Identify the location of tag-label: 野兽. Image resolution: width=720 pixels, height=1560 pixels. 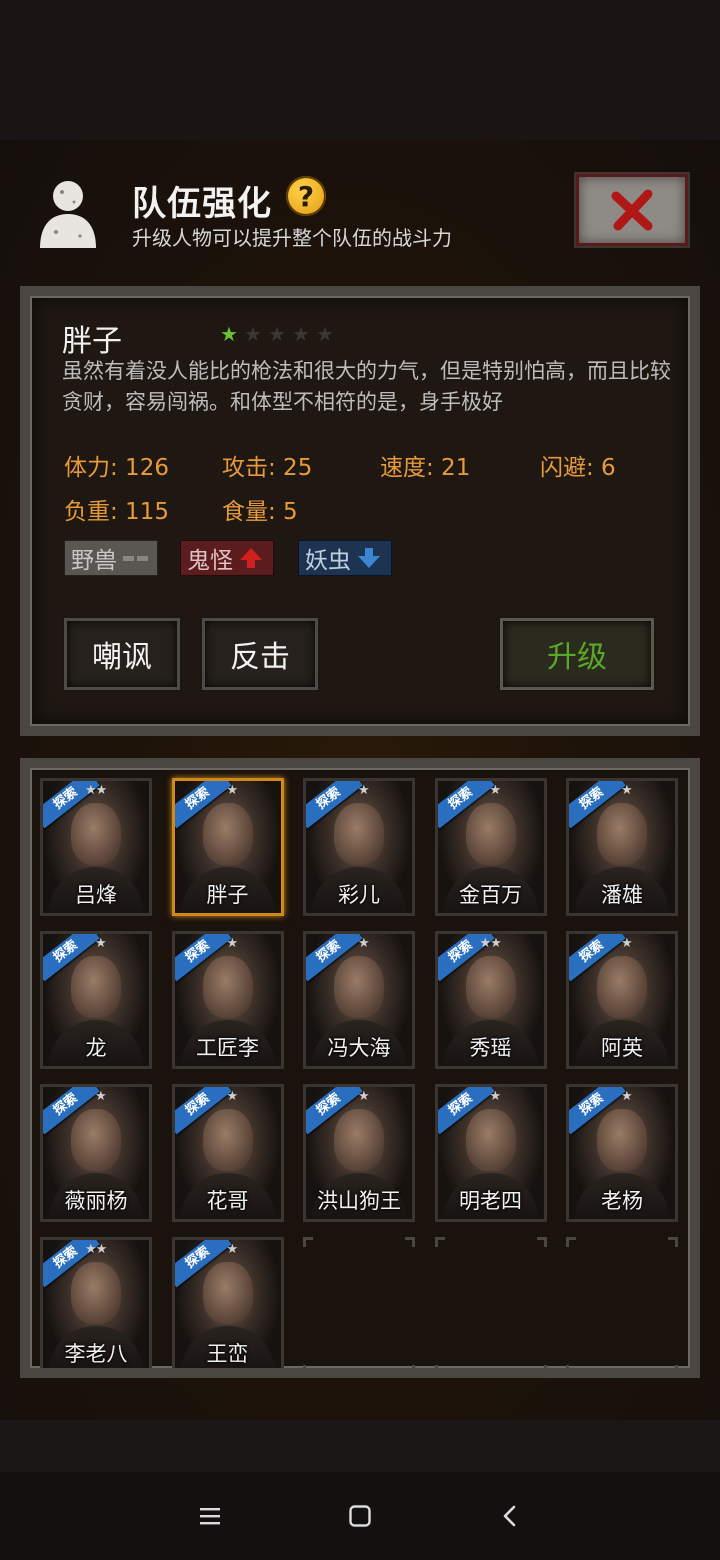
(94, 561).